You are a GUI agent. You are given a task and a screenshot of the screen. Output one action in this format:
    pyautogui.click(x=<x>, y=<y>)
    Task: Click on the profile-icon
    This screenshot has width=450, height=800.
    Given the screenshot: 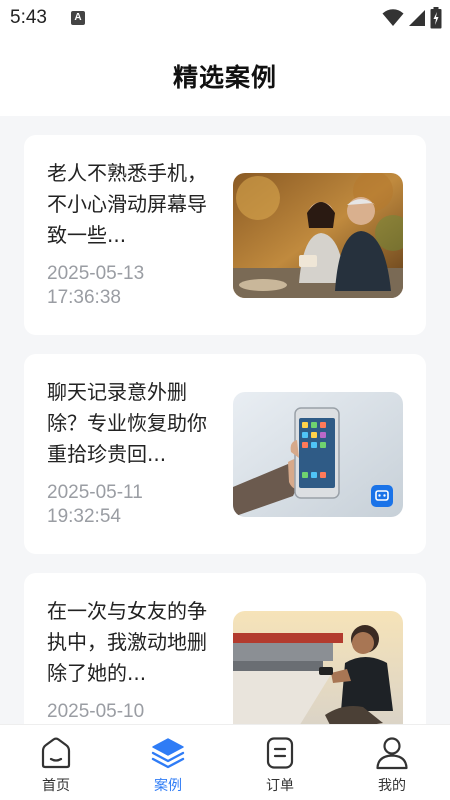 What is the action you would take?
    pyautogui.click(x=392, y=753)
    